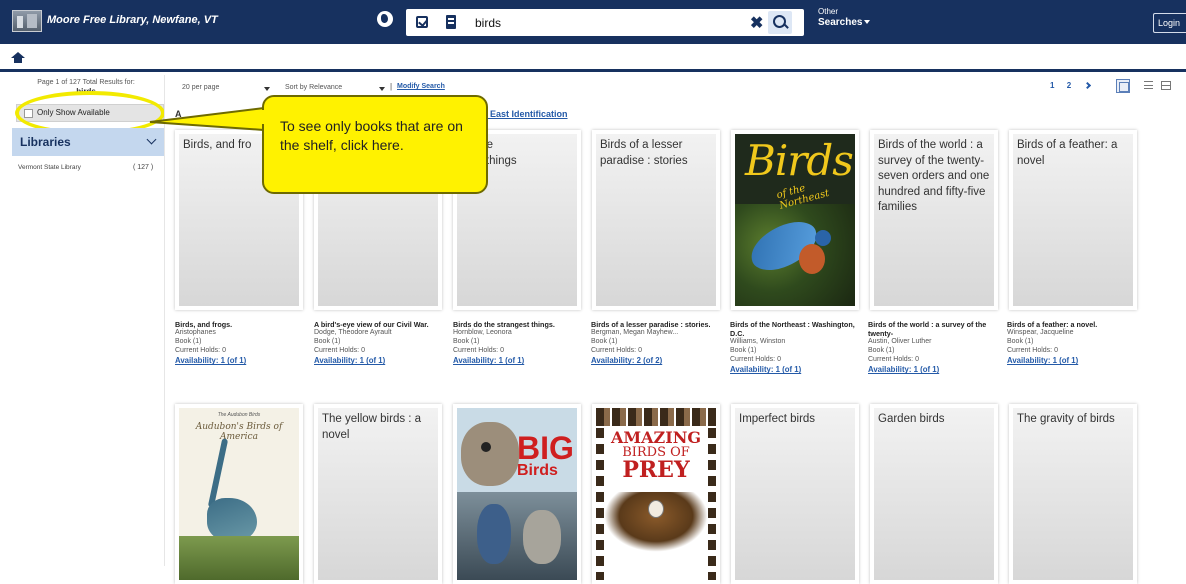 The image size is (1186, 584). Describe the element at coordinates (201, 87) in the screenshot. I see `per-page-value: 20 per page` at that location.